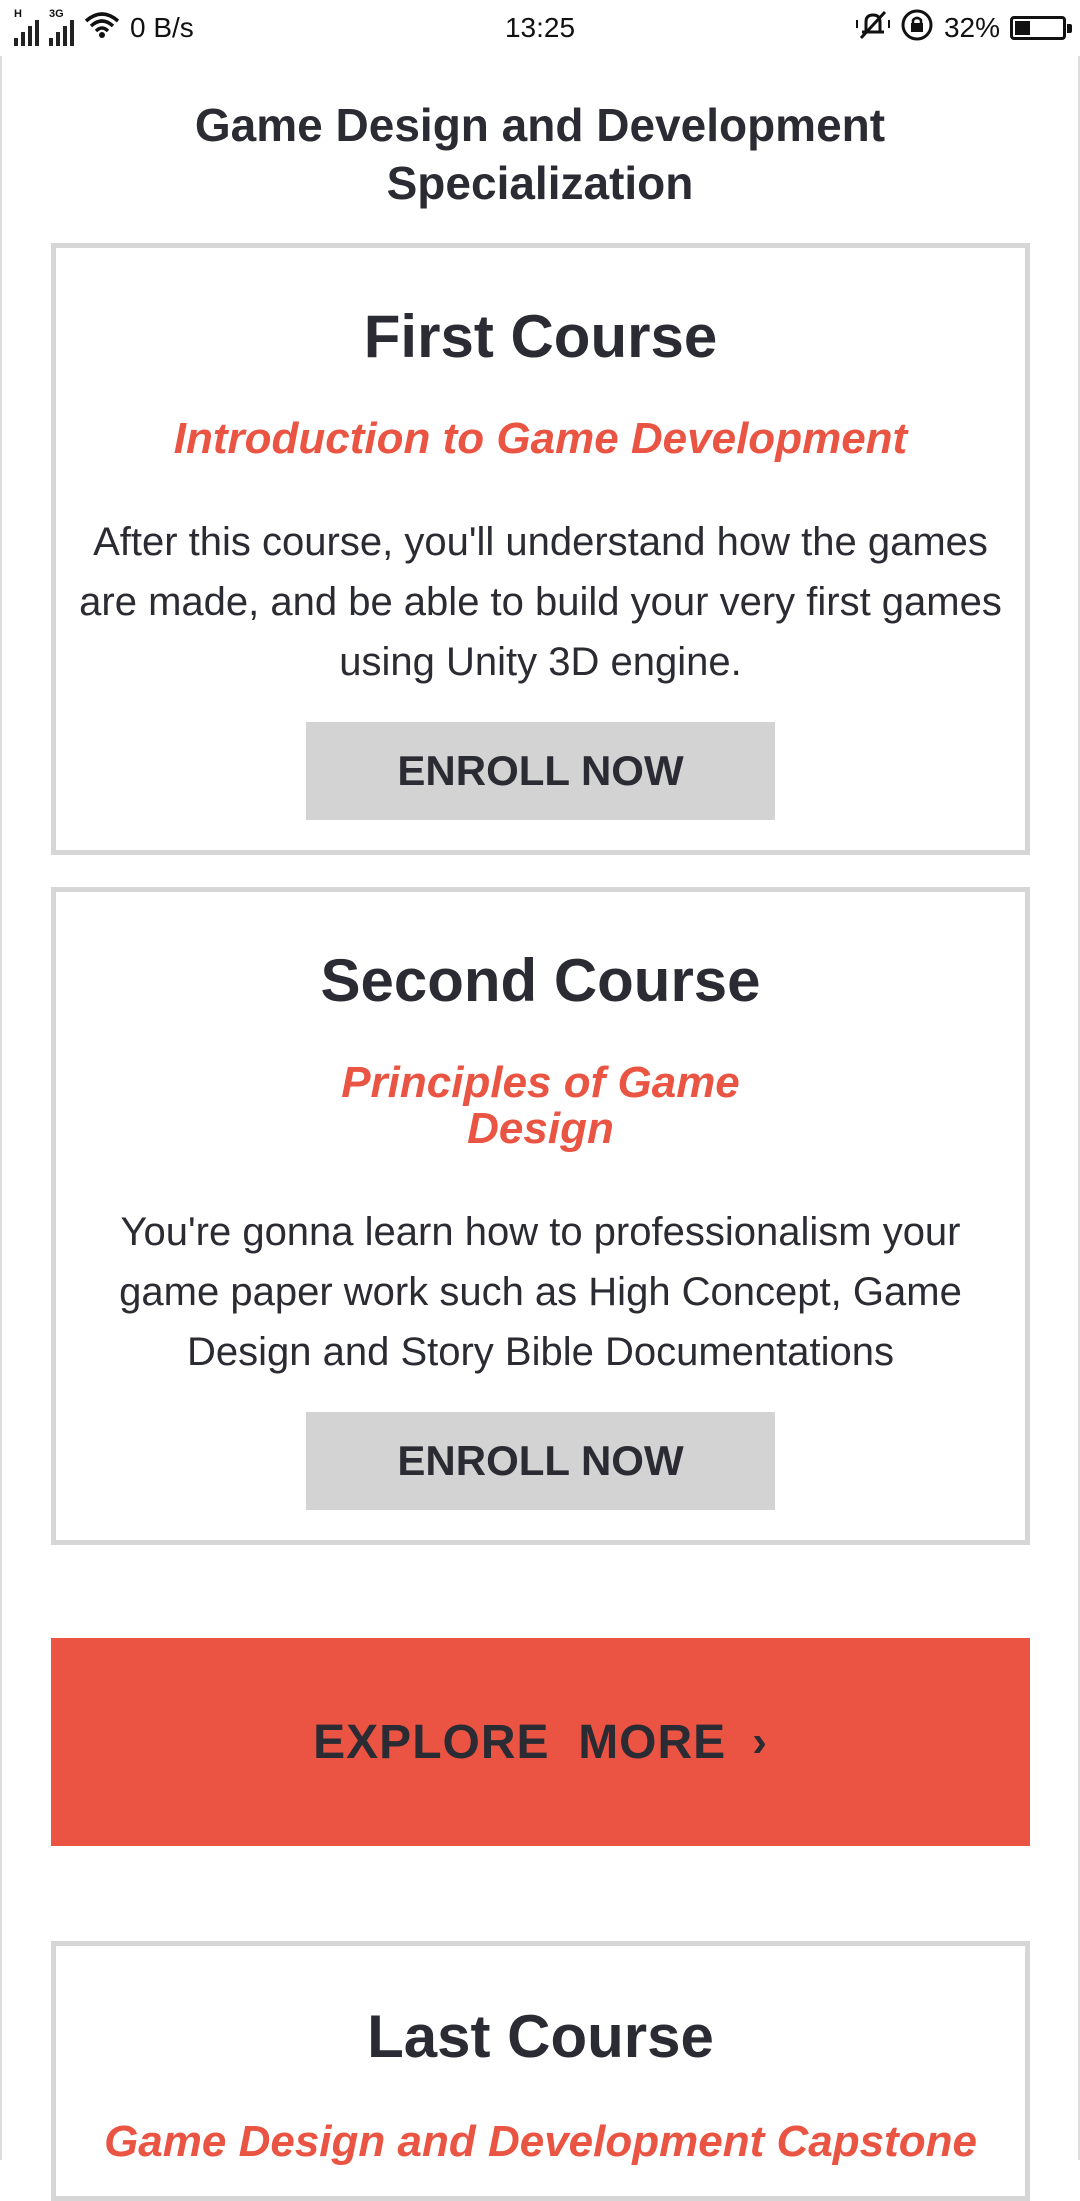 Image resolution: width=1080 pixels, height=2201 pixels. I want to click on page-title-line2: Specialization, so click(540, 183).